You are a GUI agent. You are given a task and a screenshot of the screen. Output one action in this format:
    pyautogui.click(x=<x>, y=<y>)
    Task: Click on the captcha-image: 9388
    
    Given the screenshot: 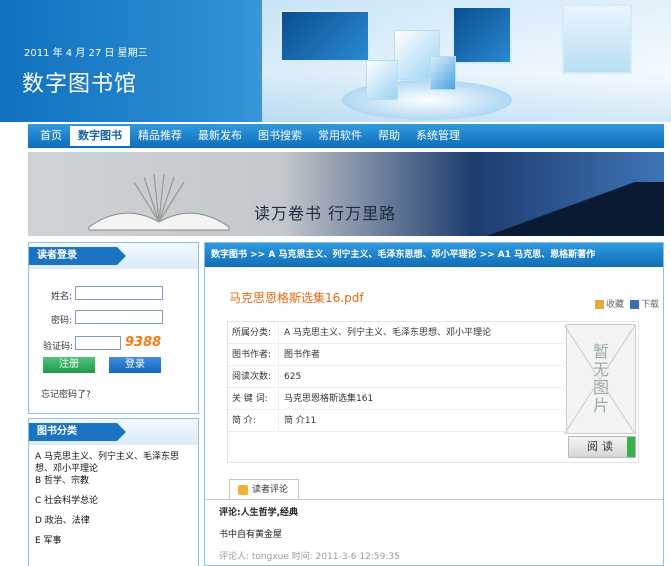 What is the action you would take?
    pyautogui.click(x=143, y=342)
    